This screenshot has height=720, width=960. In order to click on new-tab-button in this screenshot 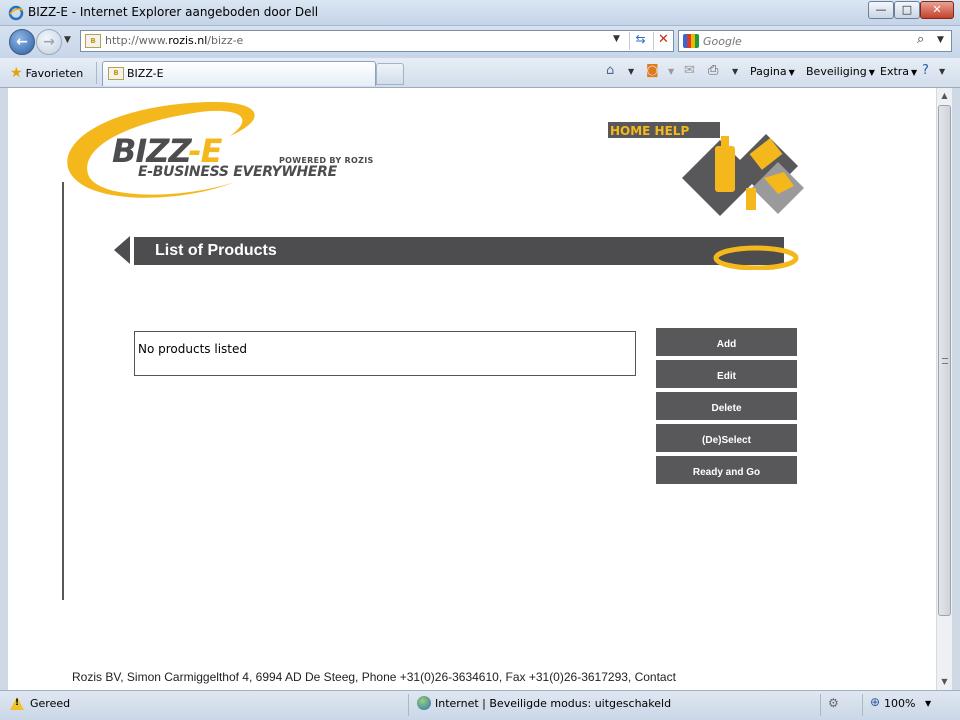, I will do `click(390, 74)`.